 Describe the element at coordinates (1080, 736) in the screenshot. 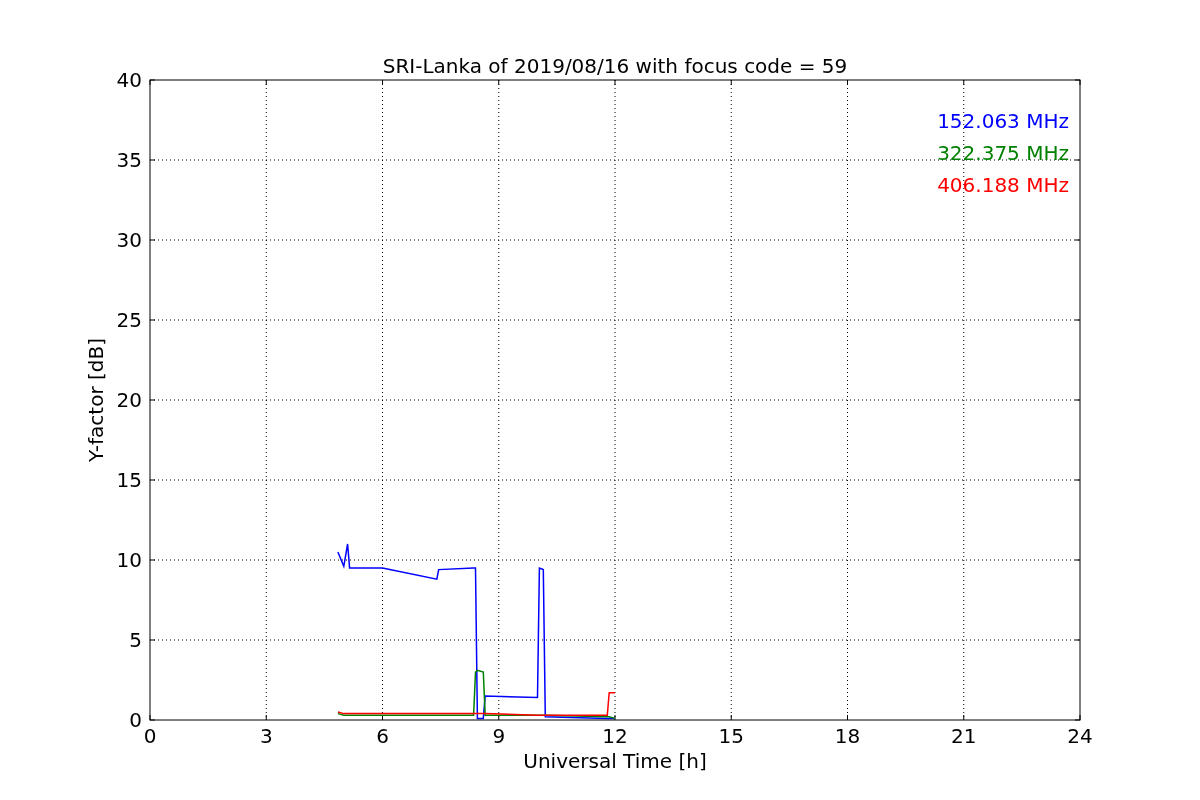

I see `x-tick-label: 24` at that location.